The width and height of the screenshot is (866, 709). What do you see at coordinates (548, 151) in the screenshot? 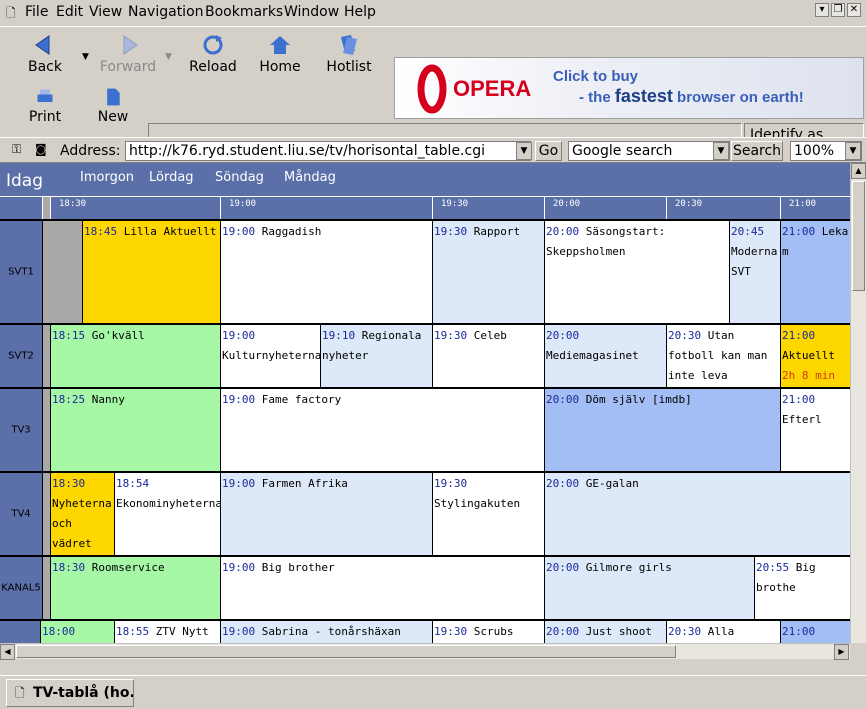
I see `go-button: Go` at bounding box center [548, 151].